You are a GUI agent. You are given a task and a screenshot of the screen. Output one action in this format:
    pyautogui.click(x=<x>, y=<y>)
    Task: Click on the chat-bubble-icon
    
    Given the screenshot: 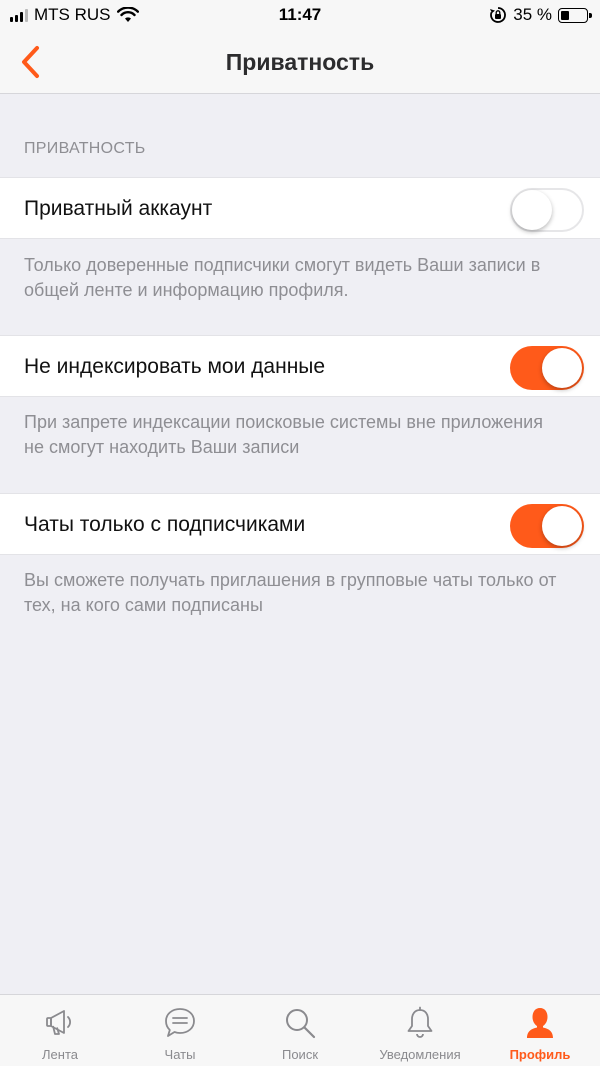 What is the action you would take?
    pyautogui.click(x=180, y=1022)
    